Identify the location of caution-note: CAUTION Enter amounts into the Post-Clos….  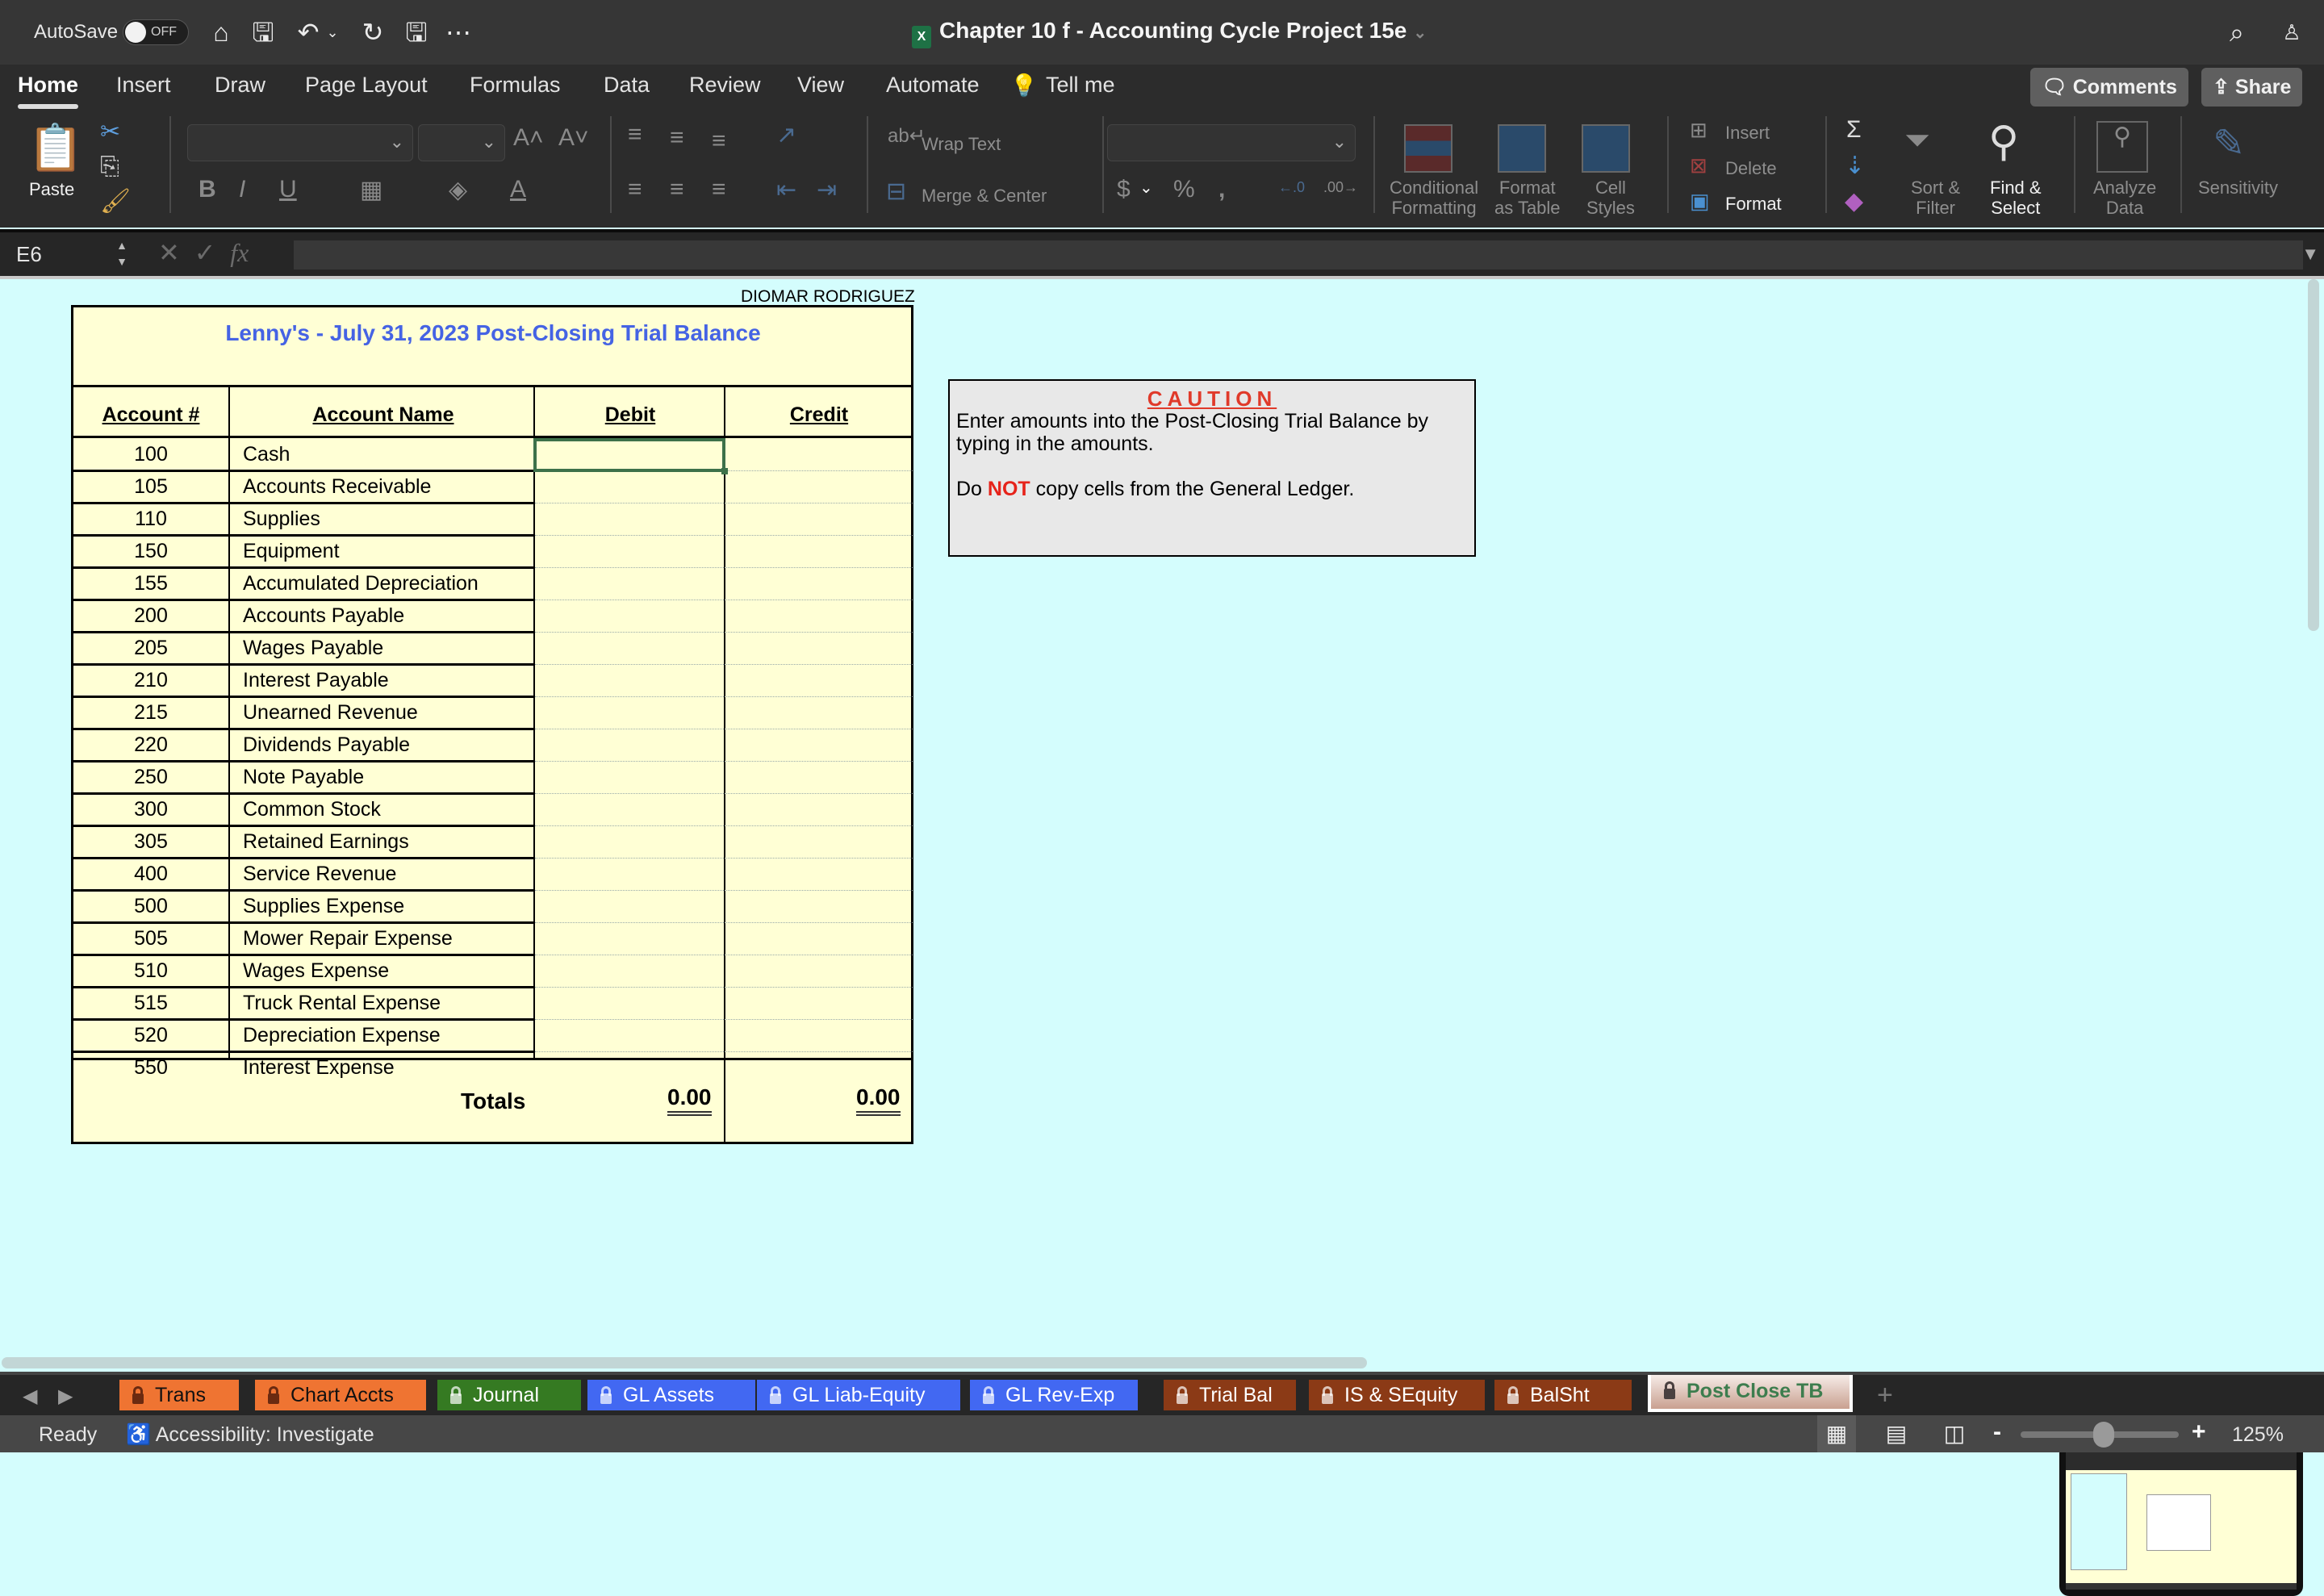
(1212, 468).